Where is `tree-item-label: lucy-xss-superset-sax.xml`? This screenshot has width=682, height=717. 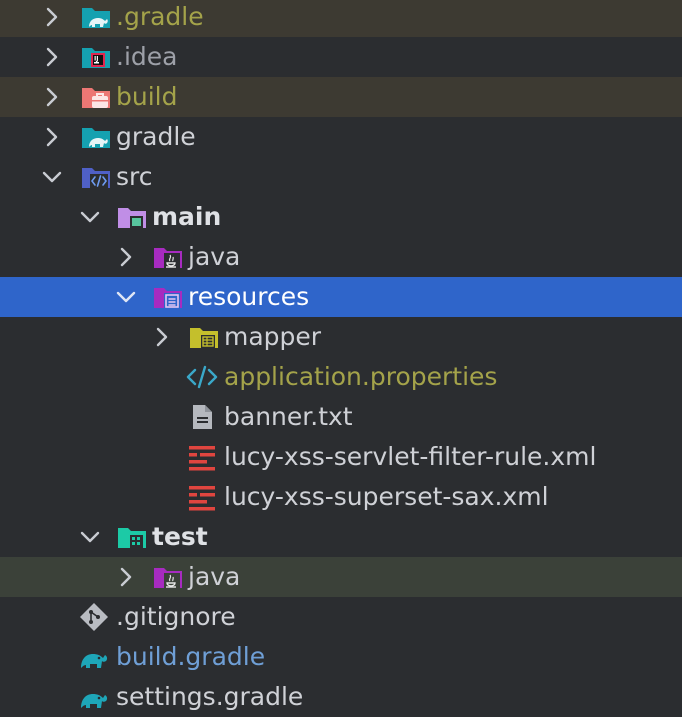
tree-item-label: lucy-xss-superset-sax.xml is located at coordinates (386, 496).